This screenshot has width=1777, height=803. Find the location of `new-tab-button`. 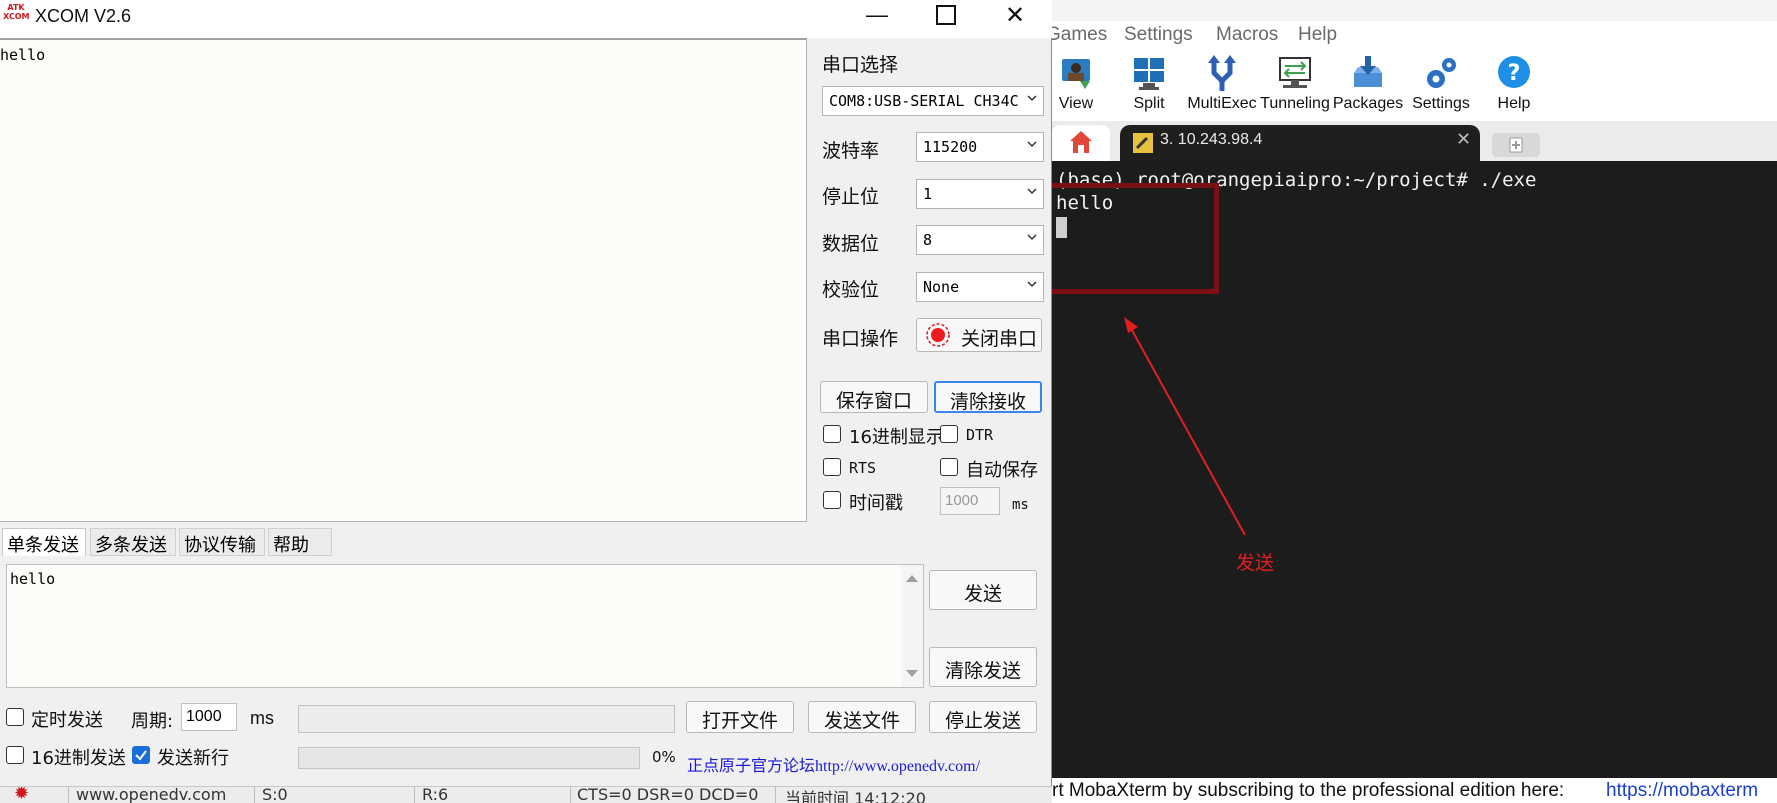

new-tab-button is located at coordinates (1516, 145).